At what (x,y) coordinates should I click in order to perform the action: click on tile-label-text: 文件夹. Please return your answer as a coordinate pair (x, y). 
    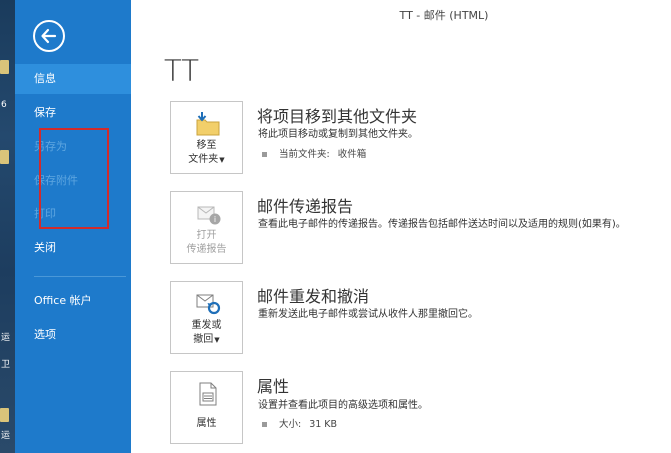
    Looking at the image, I should click on (203, 159).